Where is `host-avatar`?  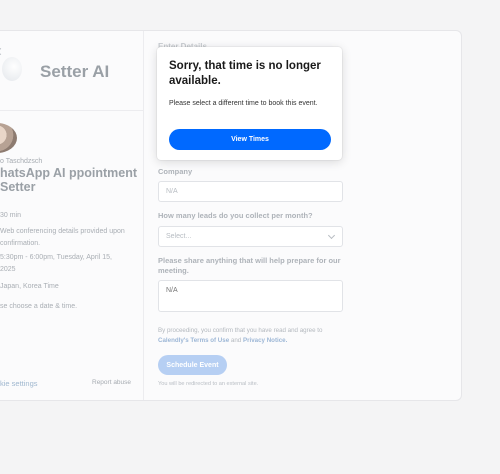 host-avatar is located at coordinates (8, 138).